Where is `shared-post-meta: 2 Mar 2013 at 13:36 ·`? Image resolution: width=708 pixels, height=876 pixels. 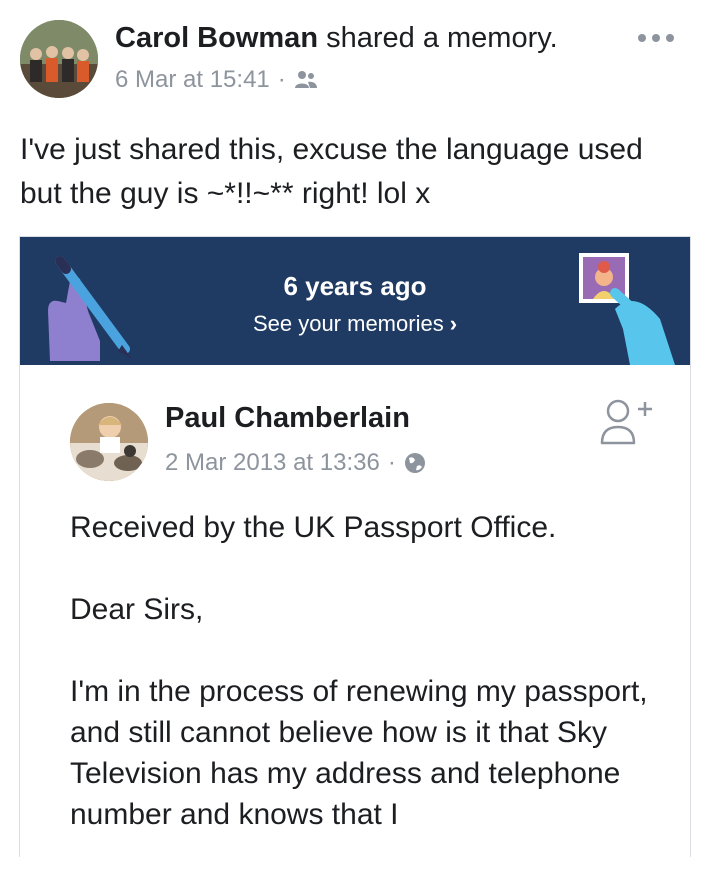 shared-post-meta: 2 Mar 2013 at 13:36 · is located at coordinates (295, 463).